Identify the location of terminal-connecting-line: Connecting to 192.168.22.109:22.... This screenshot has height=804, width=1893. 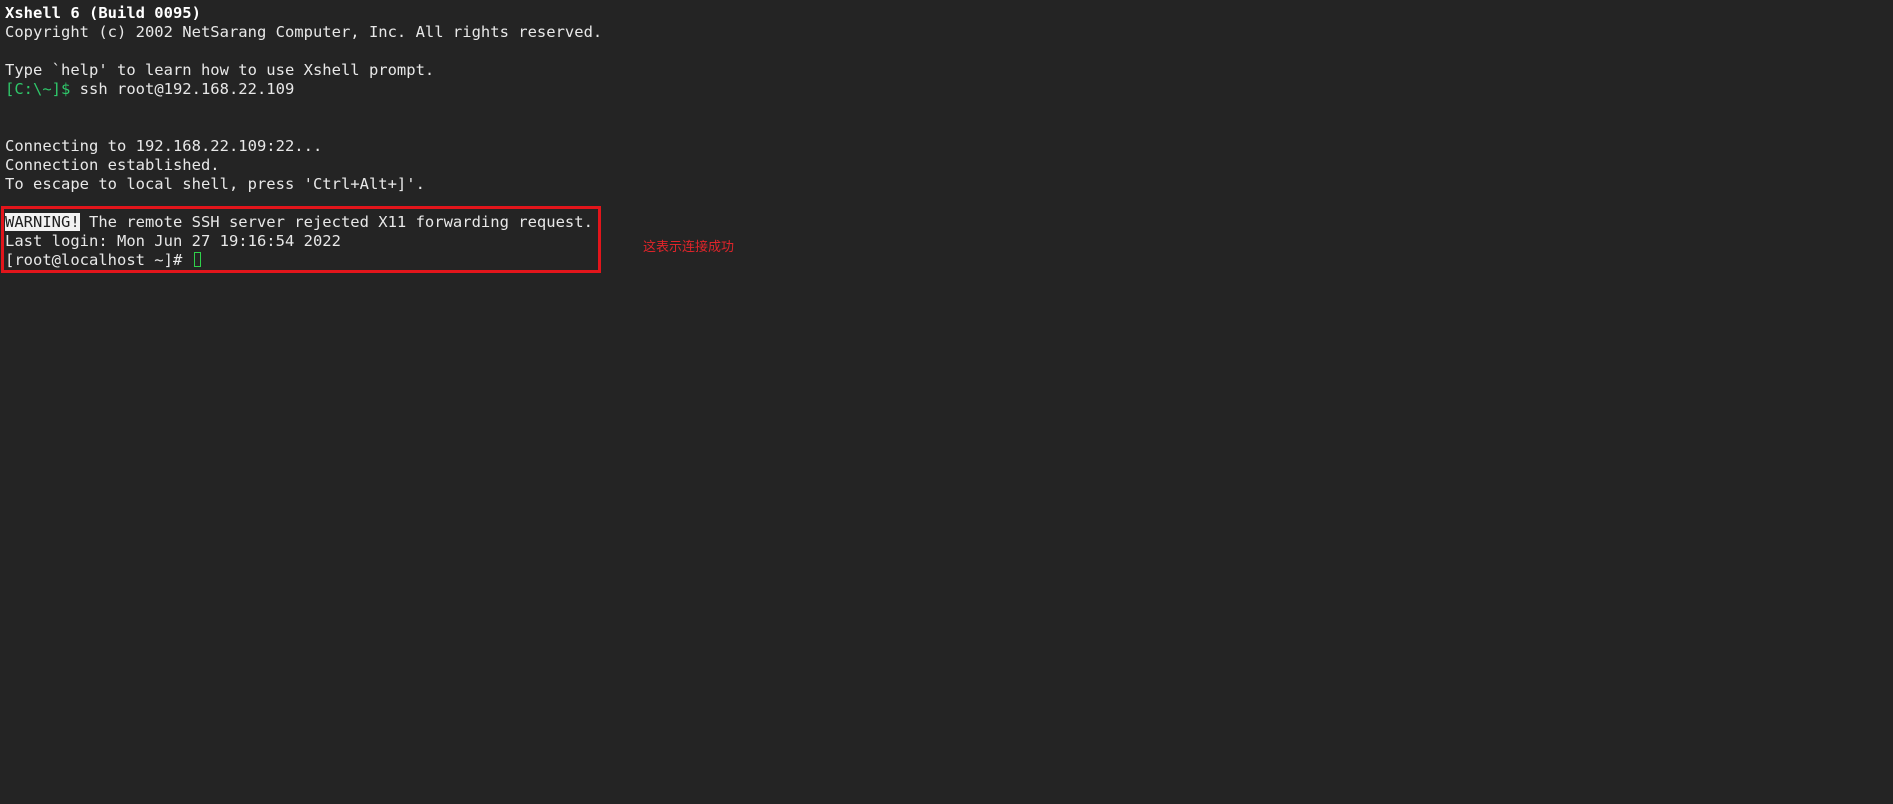
(164, 146).